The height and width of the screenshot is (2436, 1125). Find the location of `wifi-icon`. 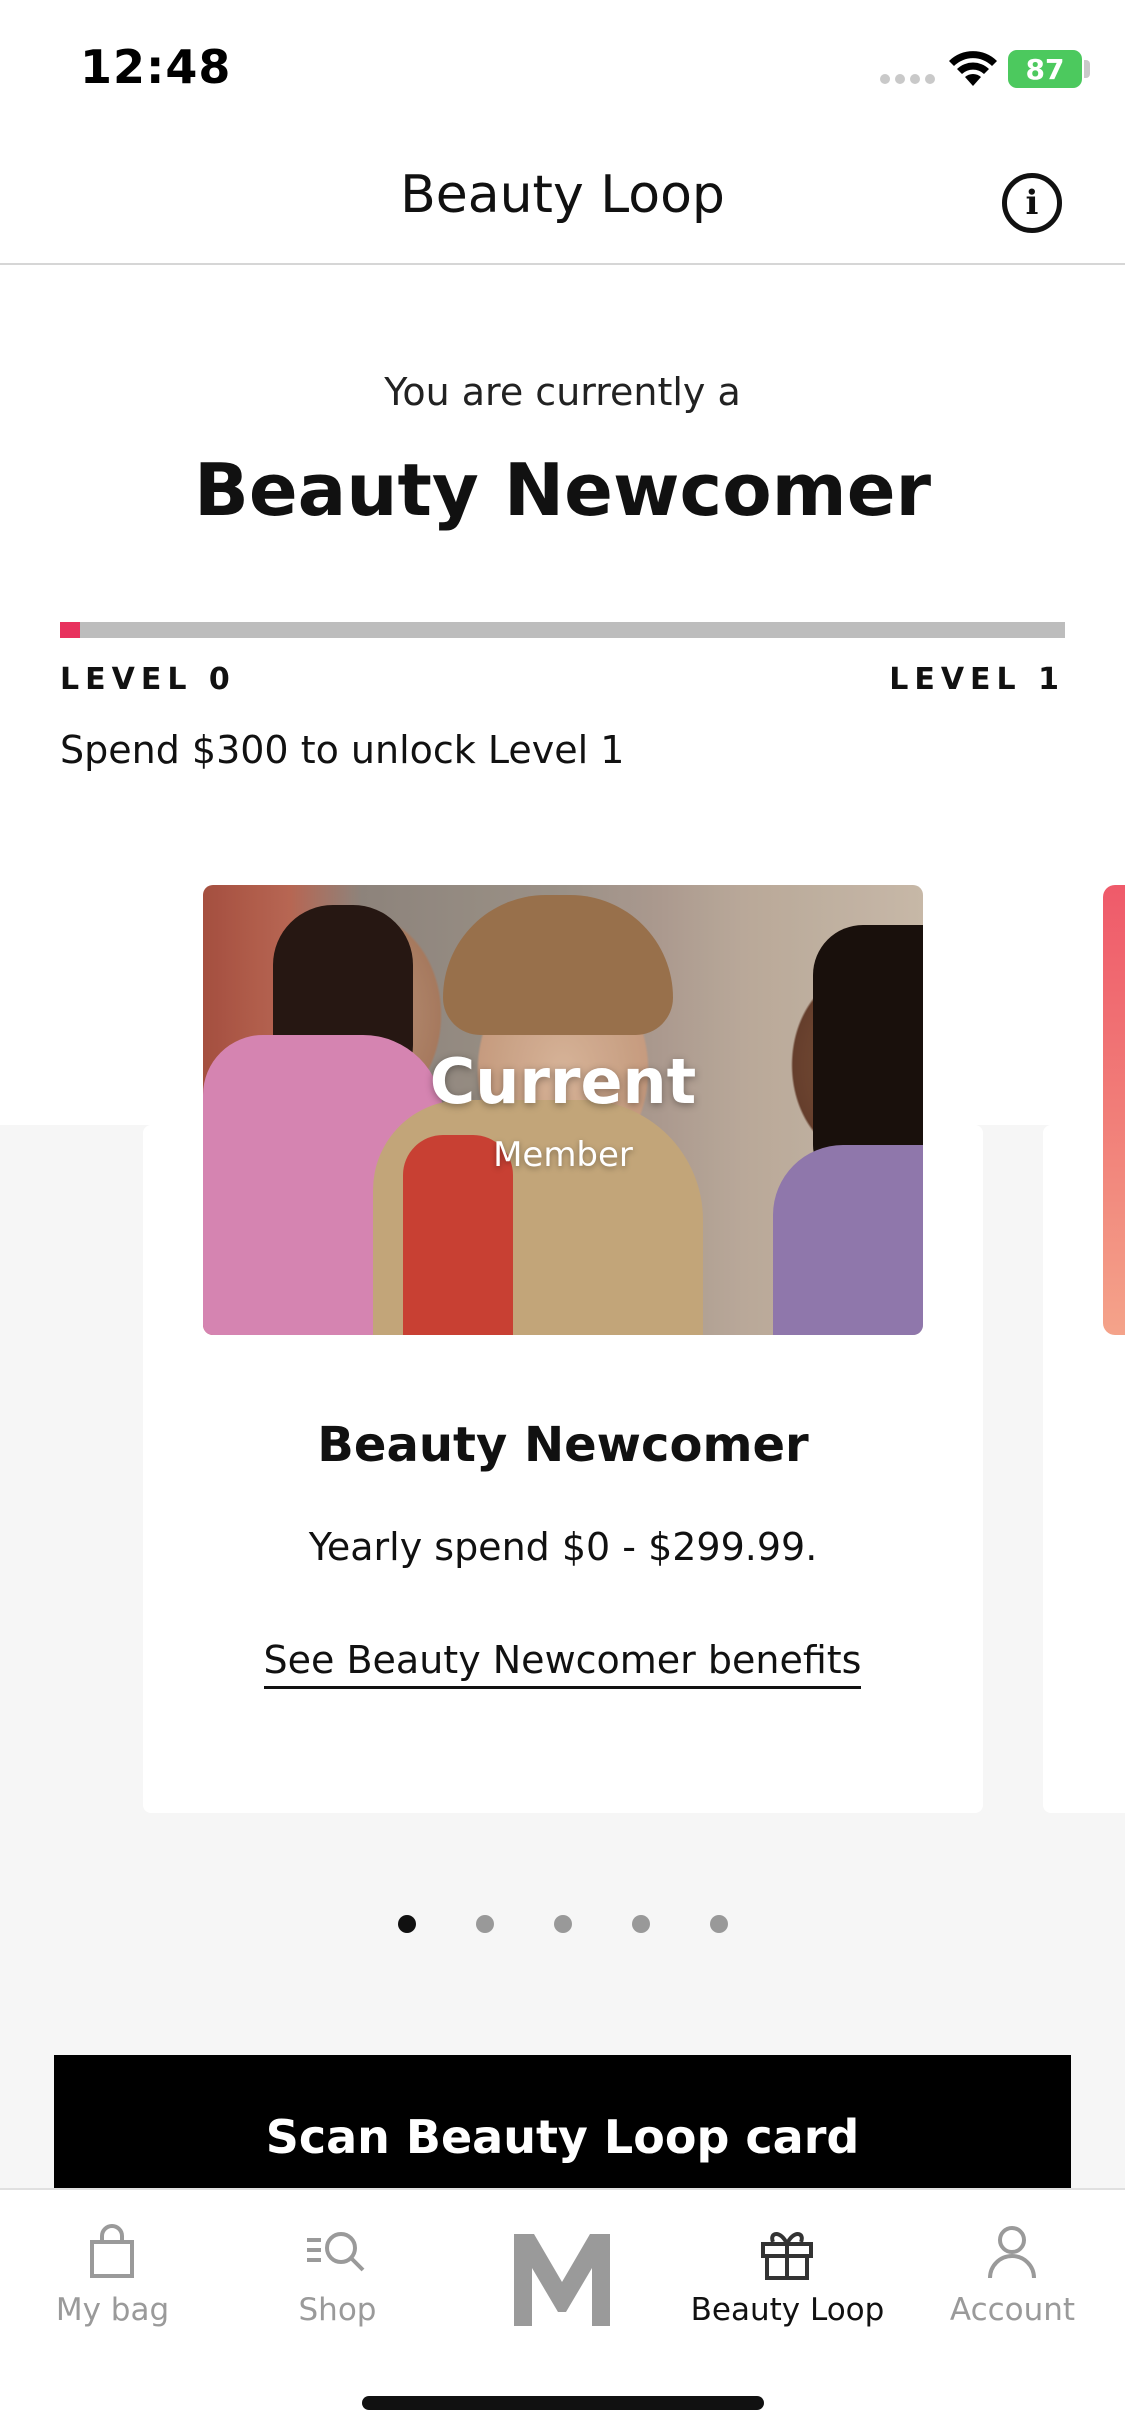

wifi-icon is located at coordinates (973, 68).